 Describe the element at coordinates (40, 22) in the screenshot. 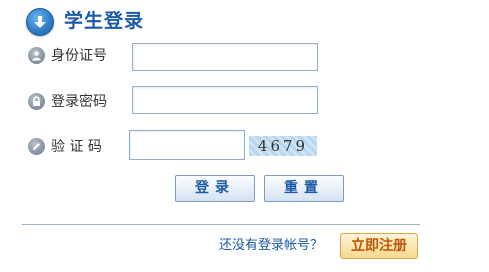

I see `download-circle-icon` at that location.